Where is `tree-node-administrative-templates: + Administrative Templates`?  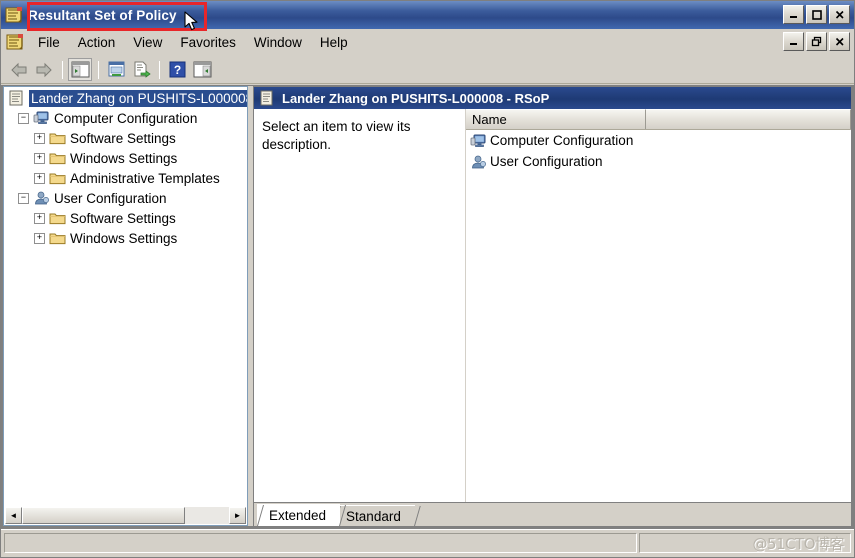
tree-node-administrative-templates: + Administrative Templates is located at coordinates (125, 178).